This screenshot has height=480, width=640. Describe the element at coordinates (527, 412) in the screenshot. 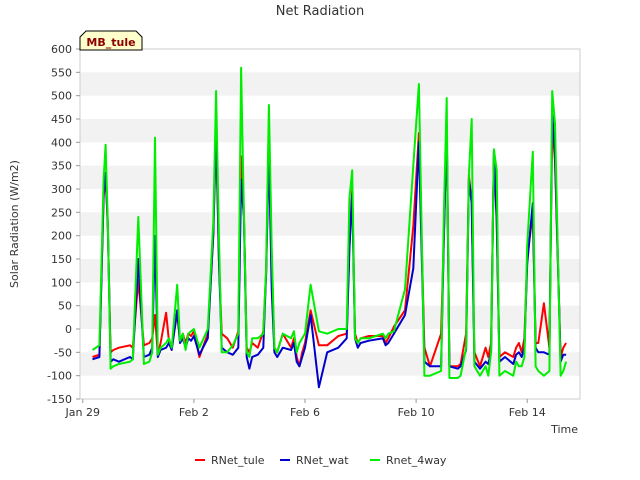

I see `x-tick-label: Feb 14` at that location.